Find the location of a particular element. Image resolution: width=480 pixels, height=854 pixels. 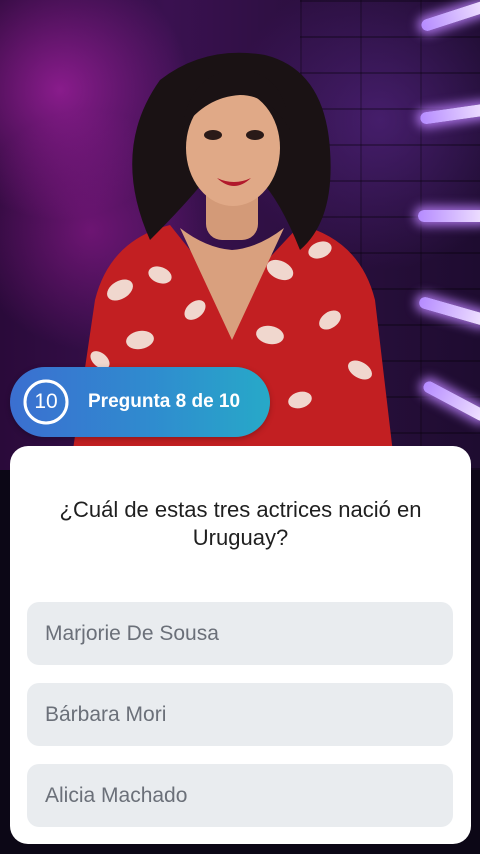

answer-option-1: Marjorie De Sousa is located at coordinates (240, 633).